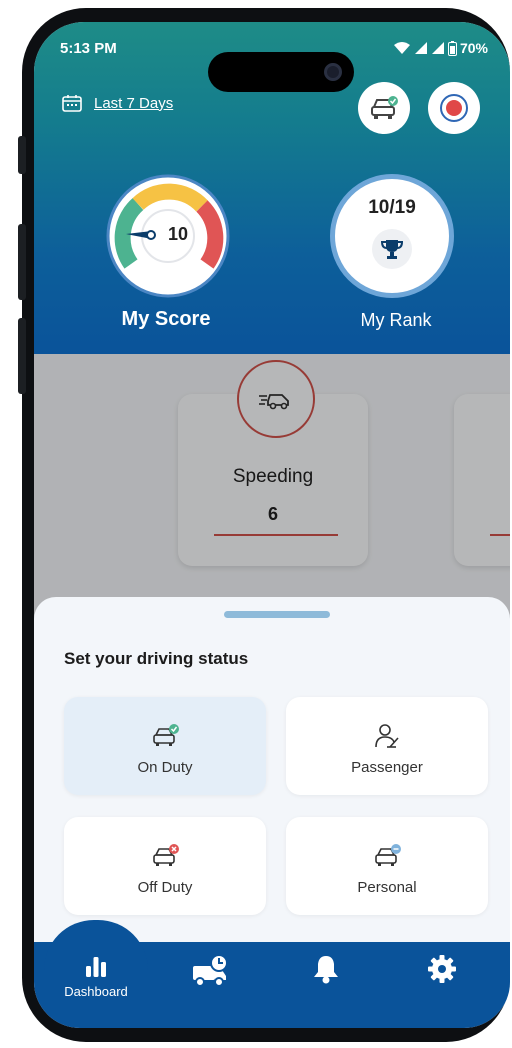 Image resolution: width=512 pixels, height=1048 pixels. Describe the element at coordinates (387, 887) in the screenshot. I see `option-label: Personal` at that location.